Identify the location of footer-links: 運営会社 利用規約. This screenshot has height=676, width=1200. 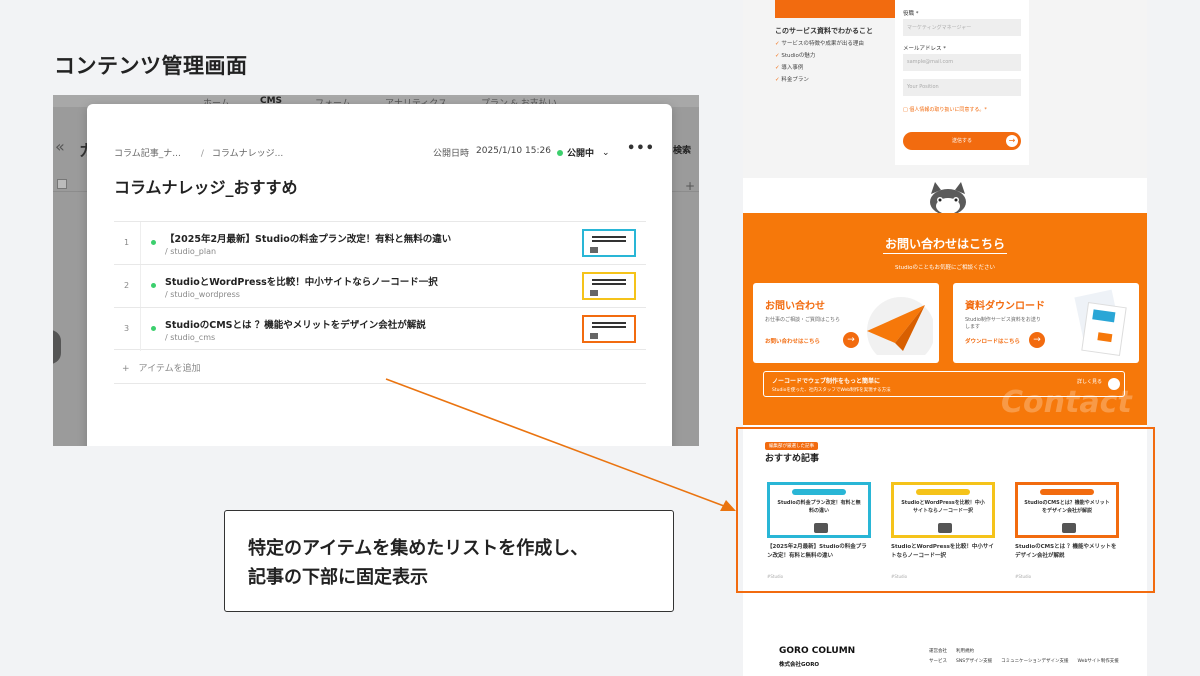
(951, 651).